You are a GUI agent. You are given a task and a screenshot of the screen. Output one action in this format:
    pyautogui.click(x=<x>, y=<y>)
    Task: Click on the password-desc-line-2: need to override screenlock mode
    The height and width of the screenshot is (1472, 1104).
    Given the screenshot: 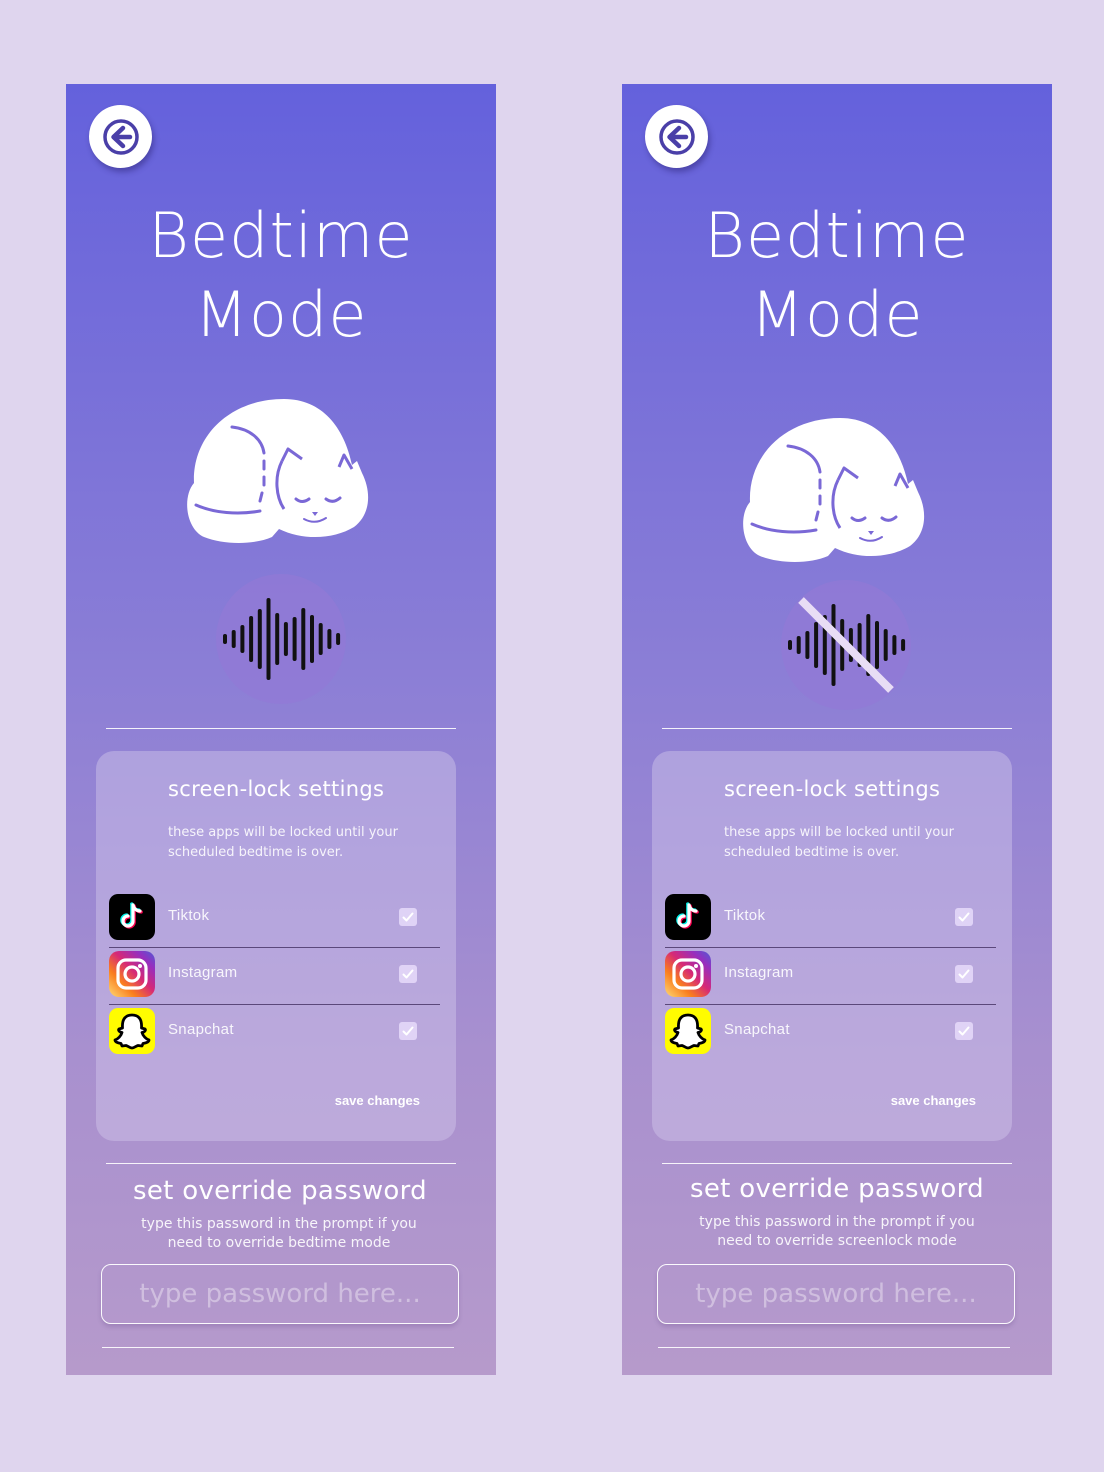 What is the action you would take?
    pyautogui.click(x=837, y=1241)
    